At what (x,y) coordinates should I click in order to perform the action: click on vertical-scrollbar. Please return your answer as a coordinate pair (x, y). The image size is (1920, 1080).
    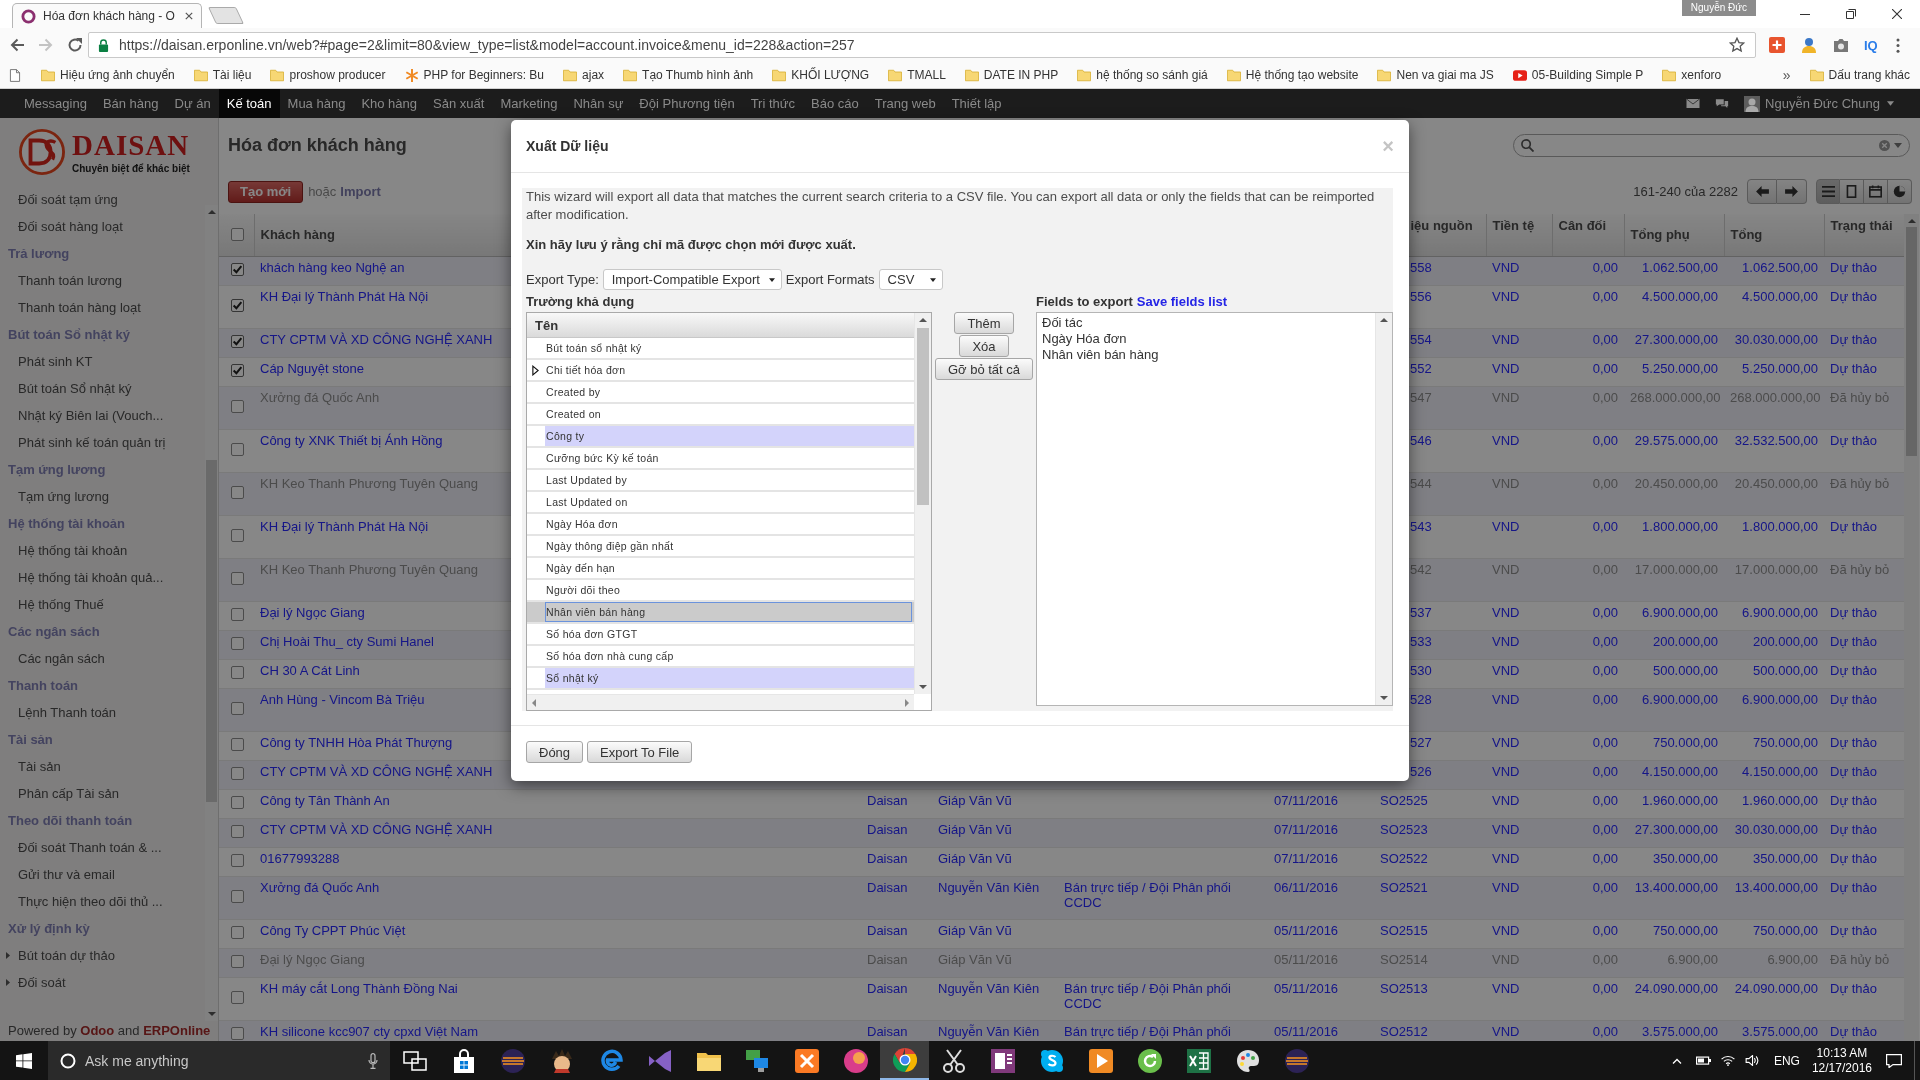
    Looking at the image, I should click on (1911, 627).